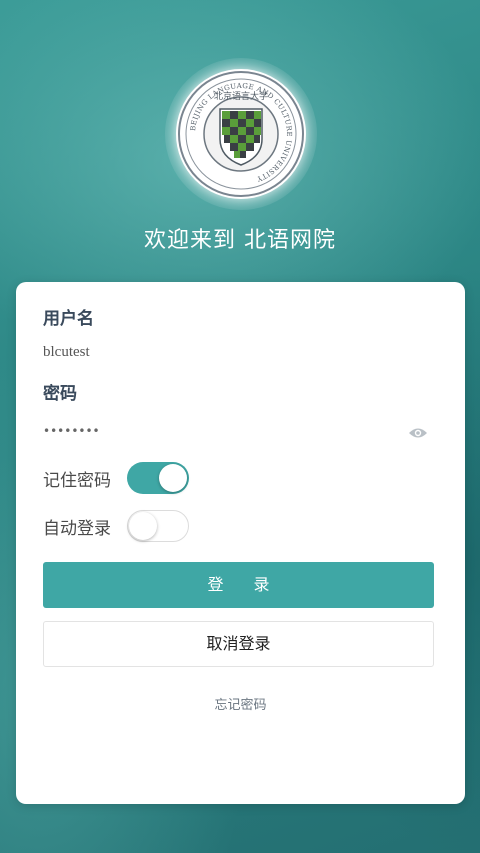 The width and height of the screenshot is (480, 853). What do you see at coordinates (77, 528) in the screenshot?
I see `auto-login-label: 自动登录` at bounding box center [77, 528].